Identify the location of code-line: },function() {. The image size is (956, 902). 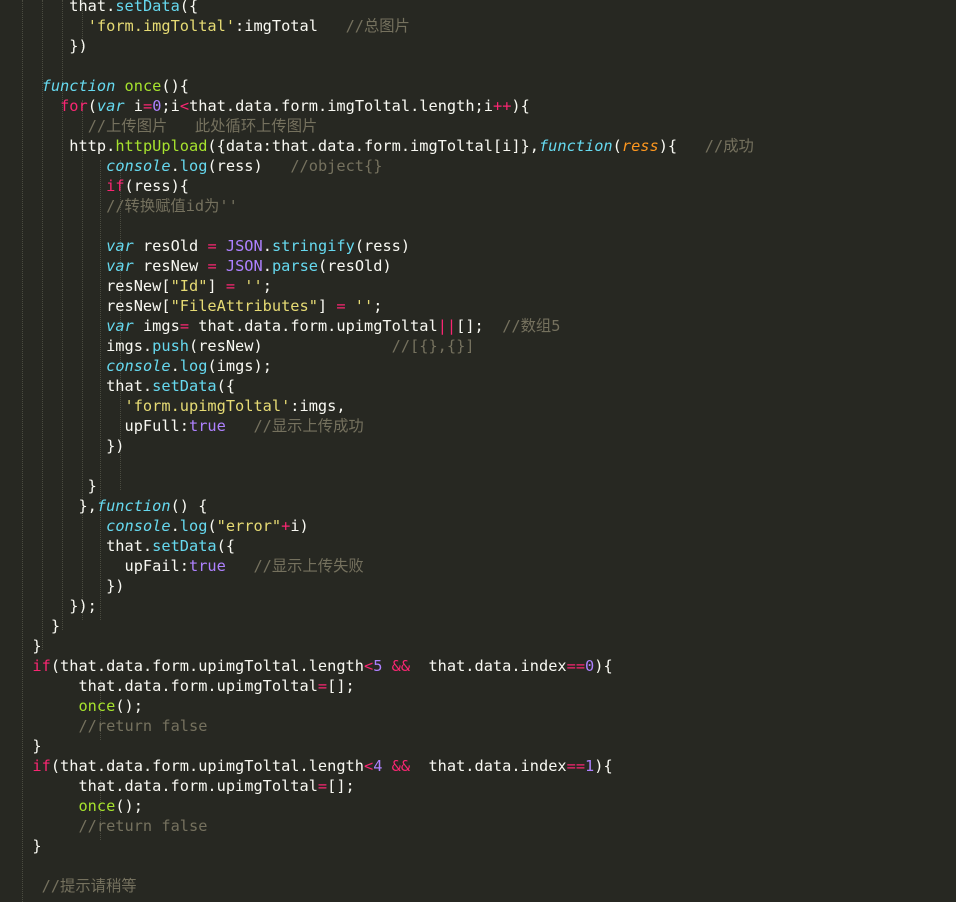
(110, 506).